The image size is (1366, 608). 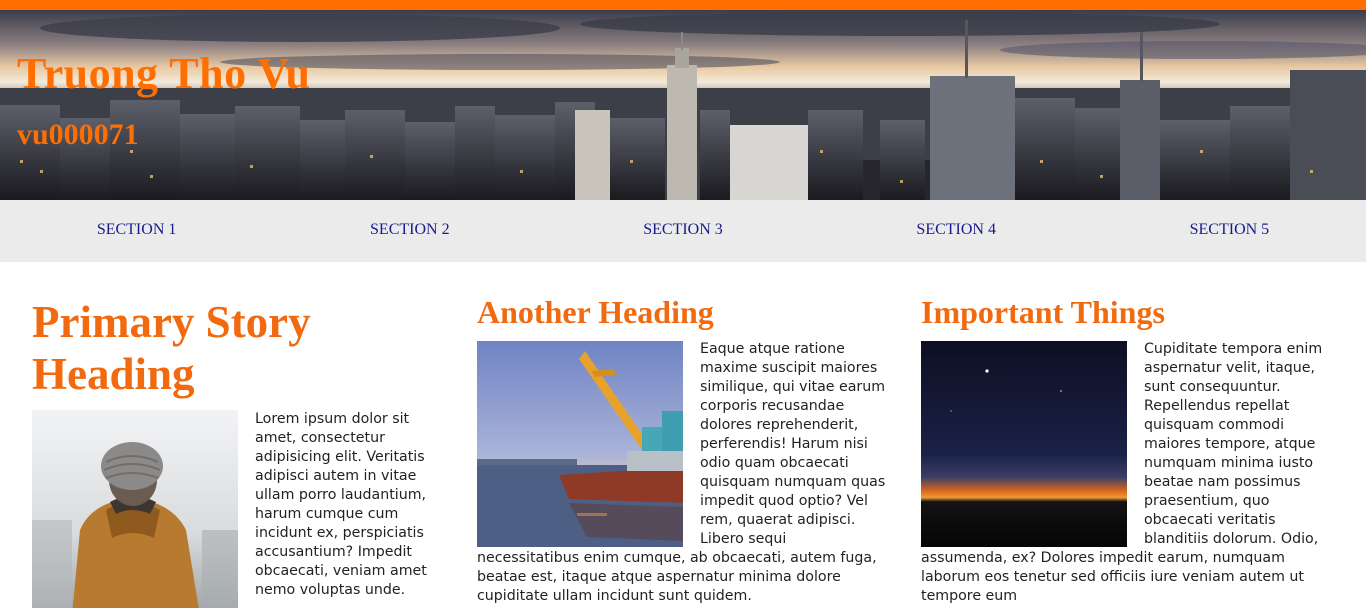 What do you see at coordinates (171, 348) in the screenshot?
I see `article-heading: Primary Story Heading` at bounding box center [171, 348].